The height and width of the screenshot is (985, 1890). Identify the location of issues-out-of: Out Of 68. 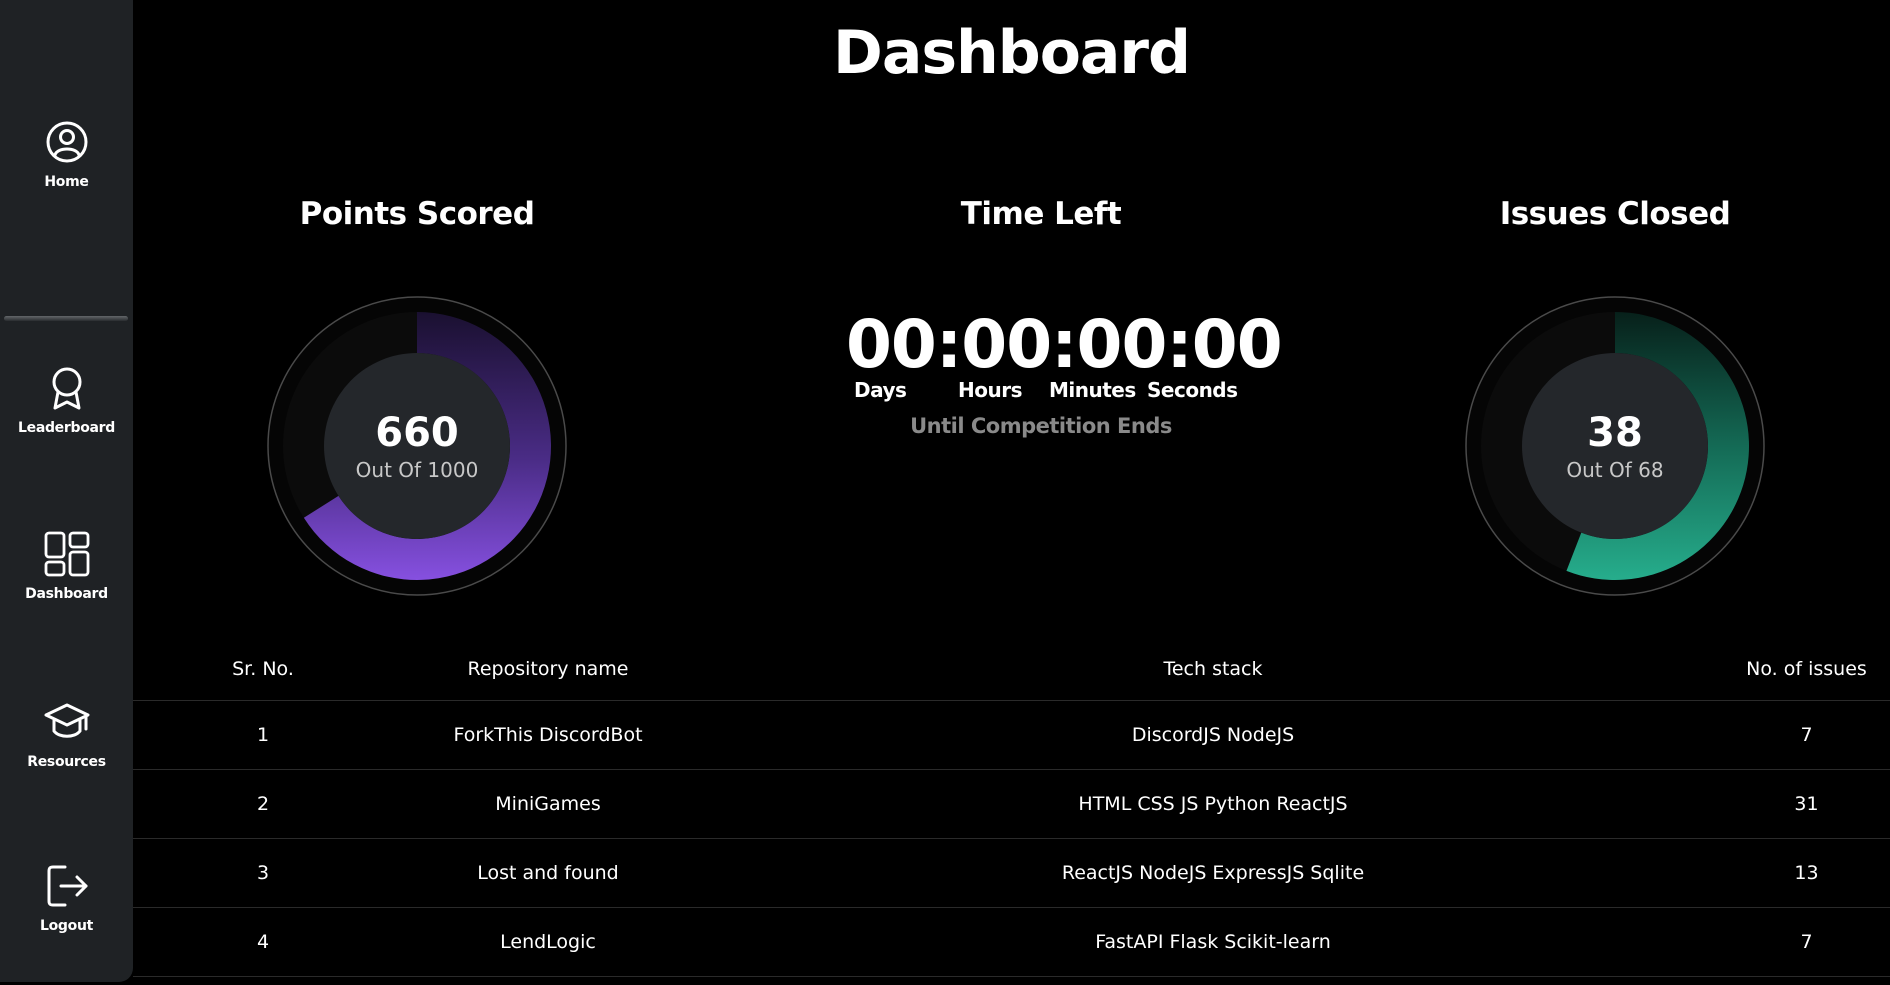
(1615, 470).